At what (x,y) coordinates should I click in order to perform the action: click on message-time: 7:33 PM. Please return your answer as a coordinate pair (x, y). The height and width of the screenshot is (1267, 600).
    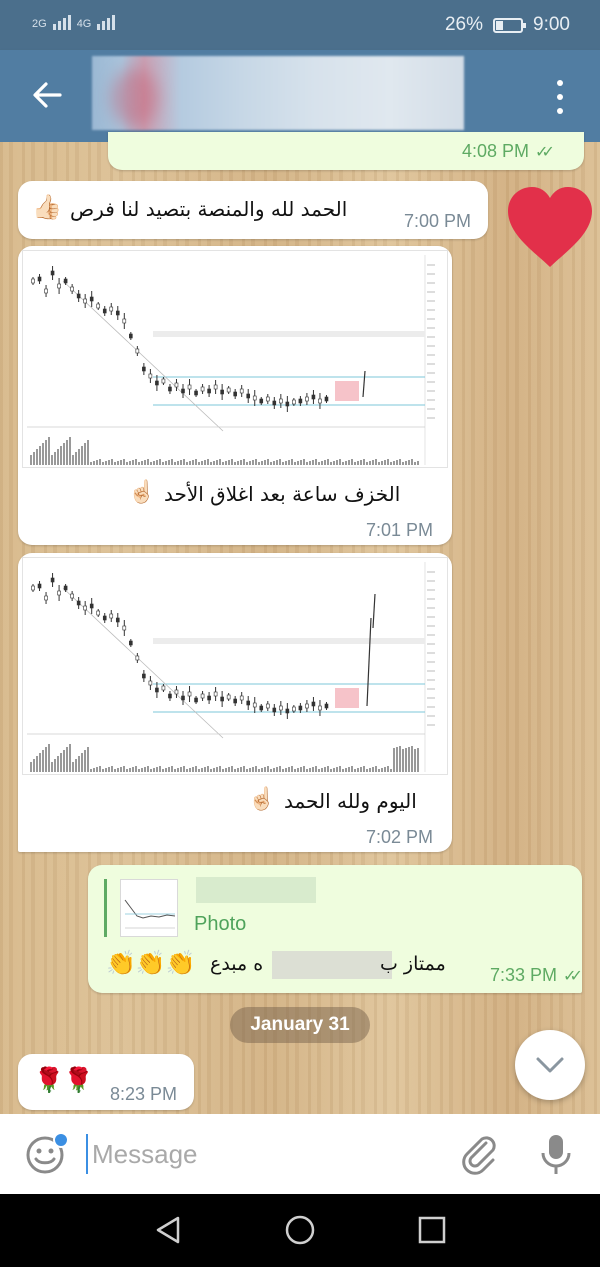
    Looking at the image, I should click on (524, 975).